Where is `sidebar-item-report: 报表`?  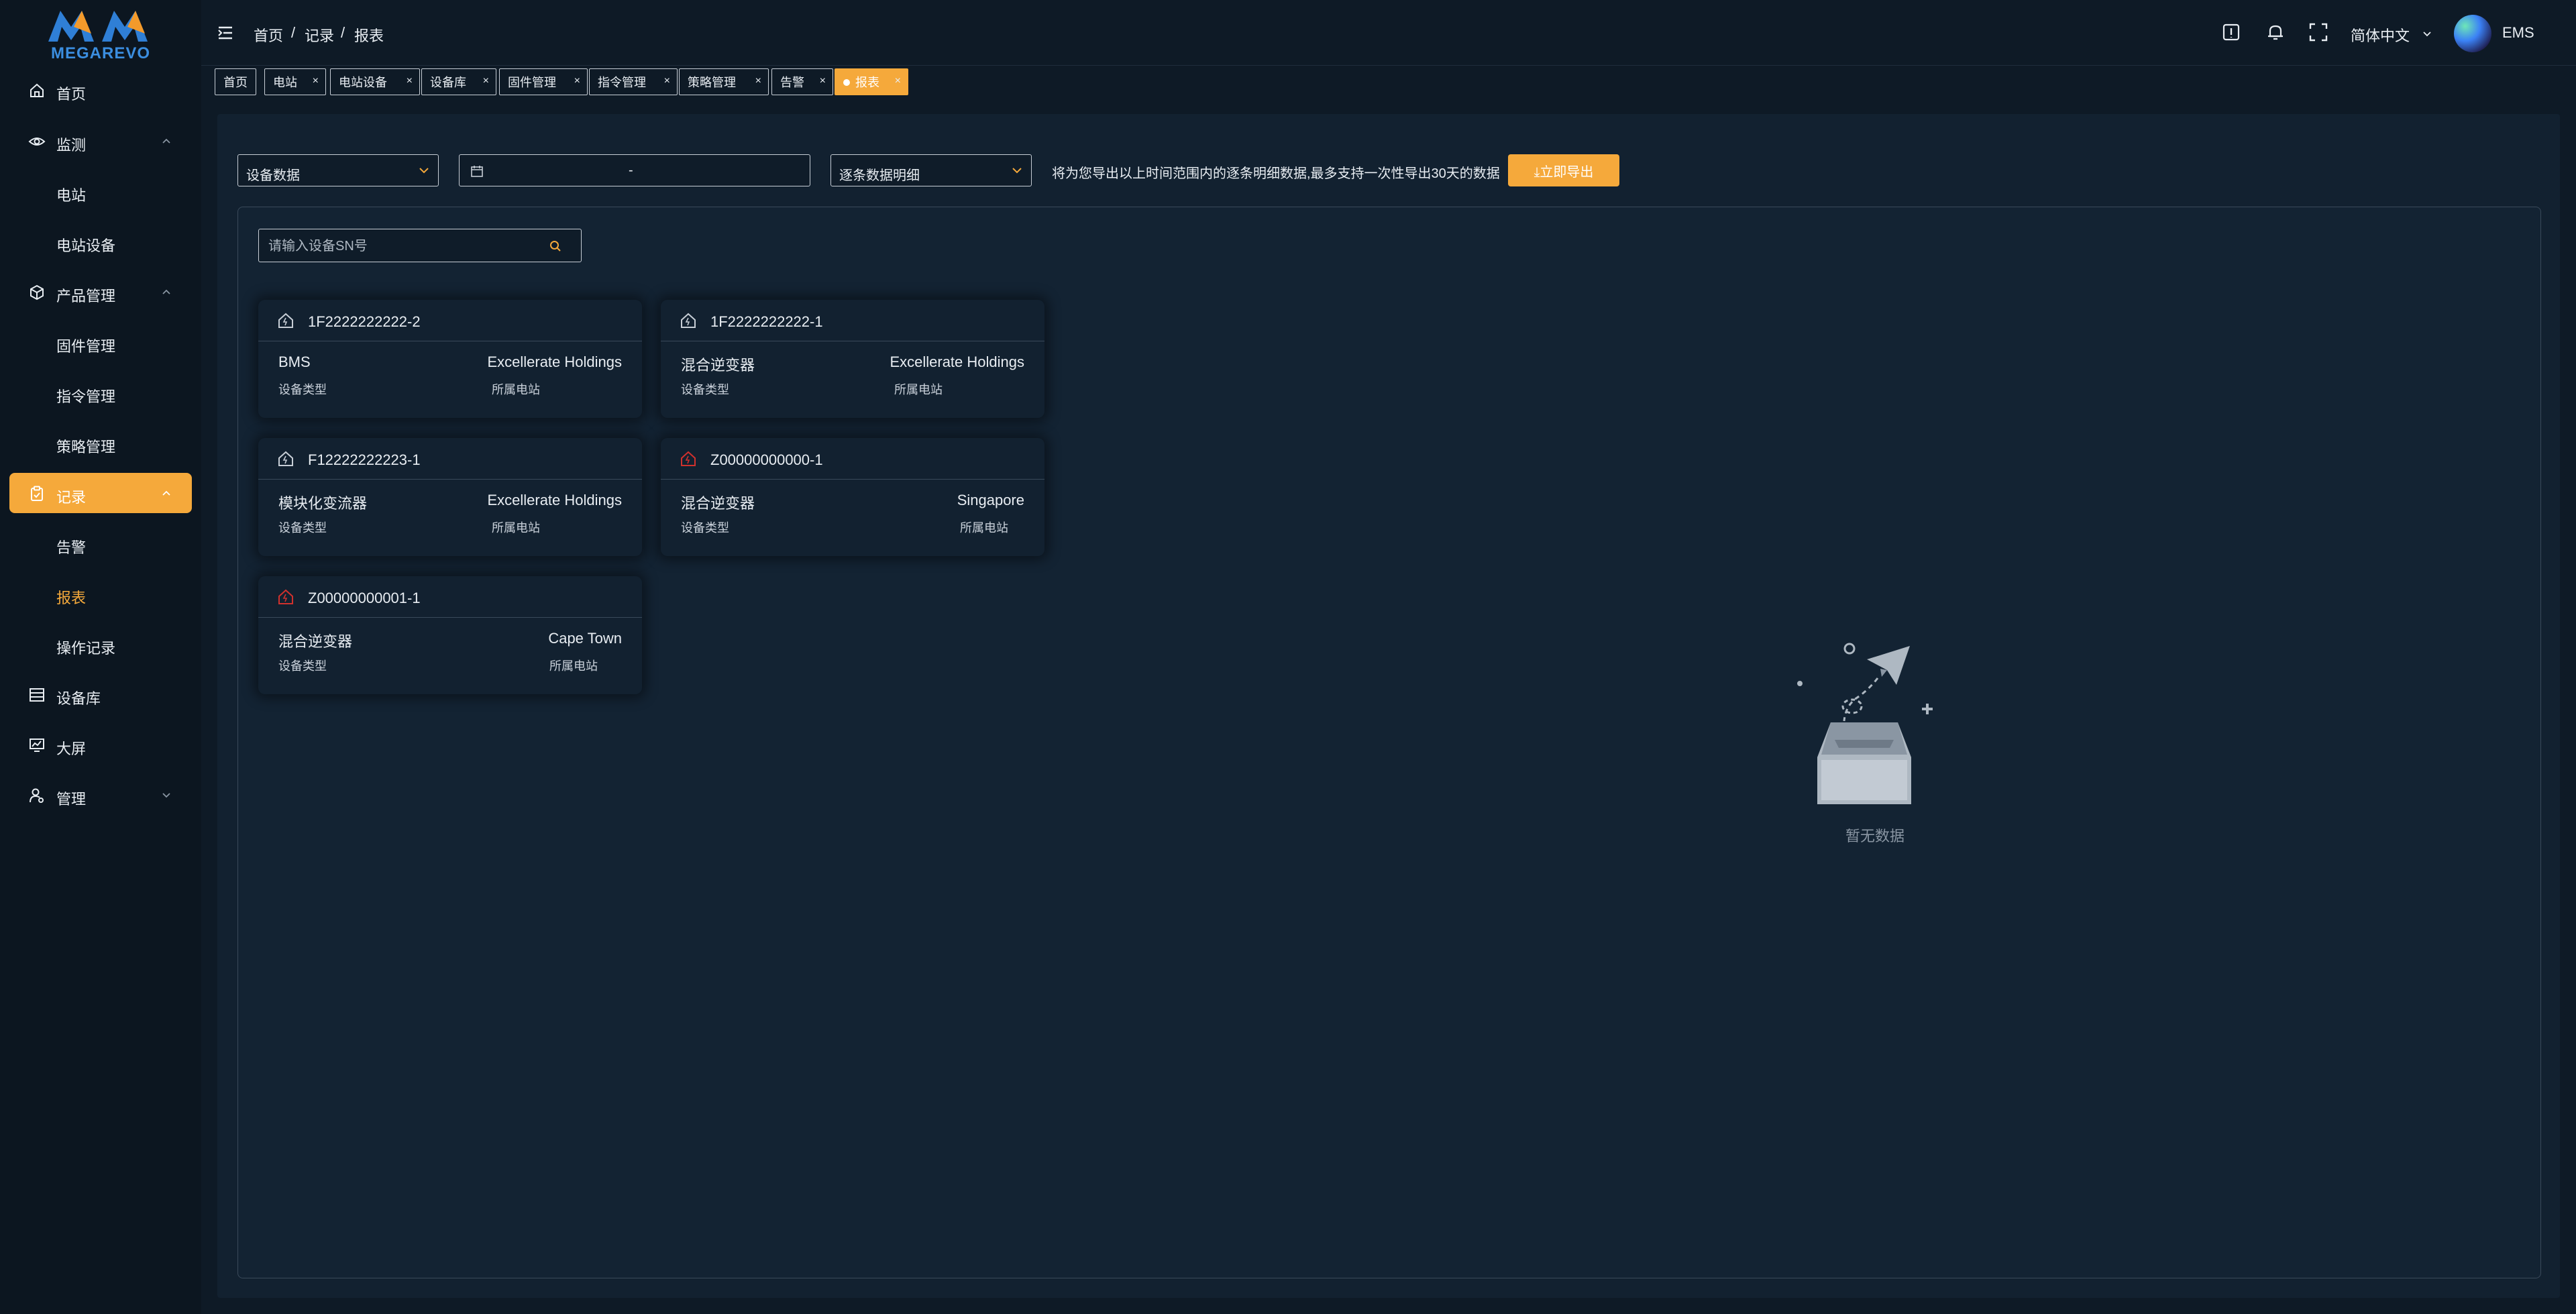 sidebar-item-report: 报表 is located at coordinates (100, 593).